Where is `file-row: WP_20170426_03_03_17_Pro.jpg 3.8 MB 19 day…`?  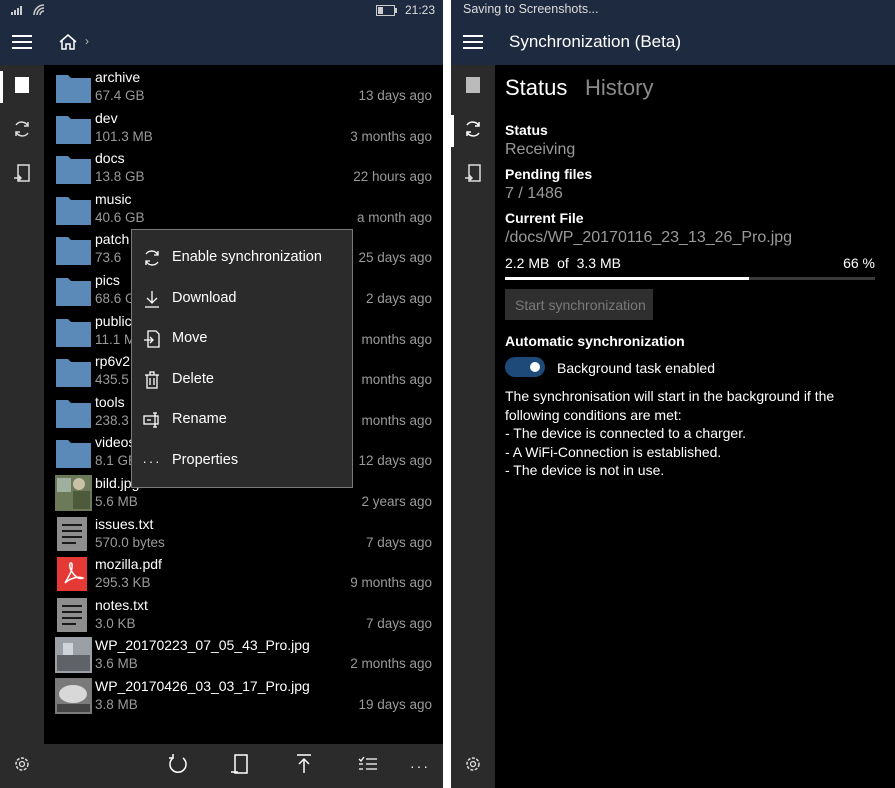
file-row: WP_20170426_03_03_17_Pro.jpg 3.8 MB 19 day… is located at coordinates (243, 695).